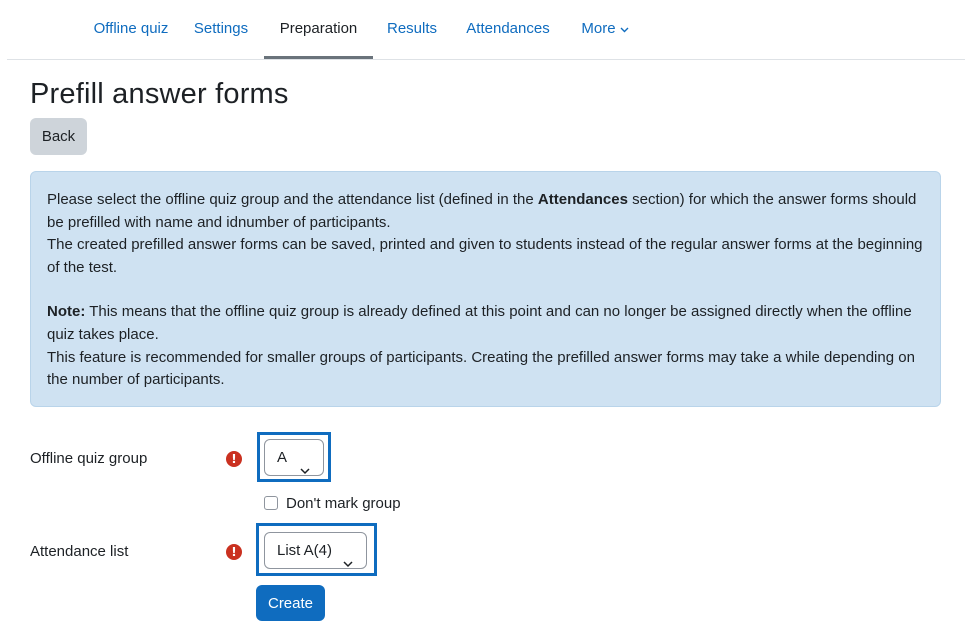 The width and height of the screenshot is (965, 635). Describe the element at coordinates (58, 136) in the screenshot. I see `back-button: Back` at that location.